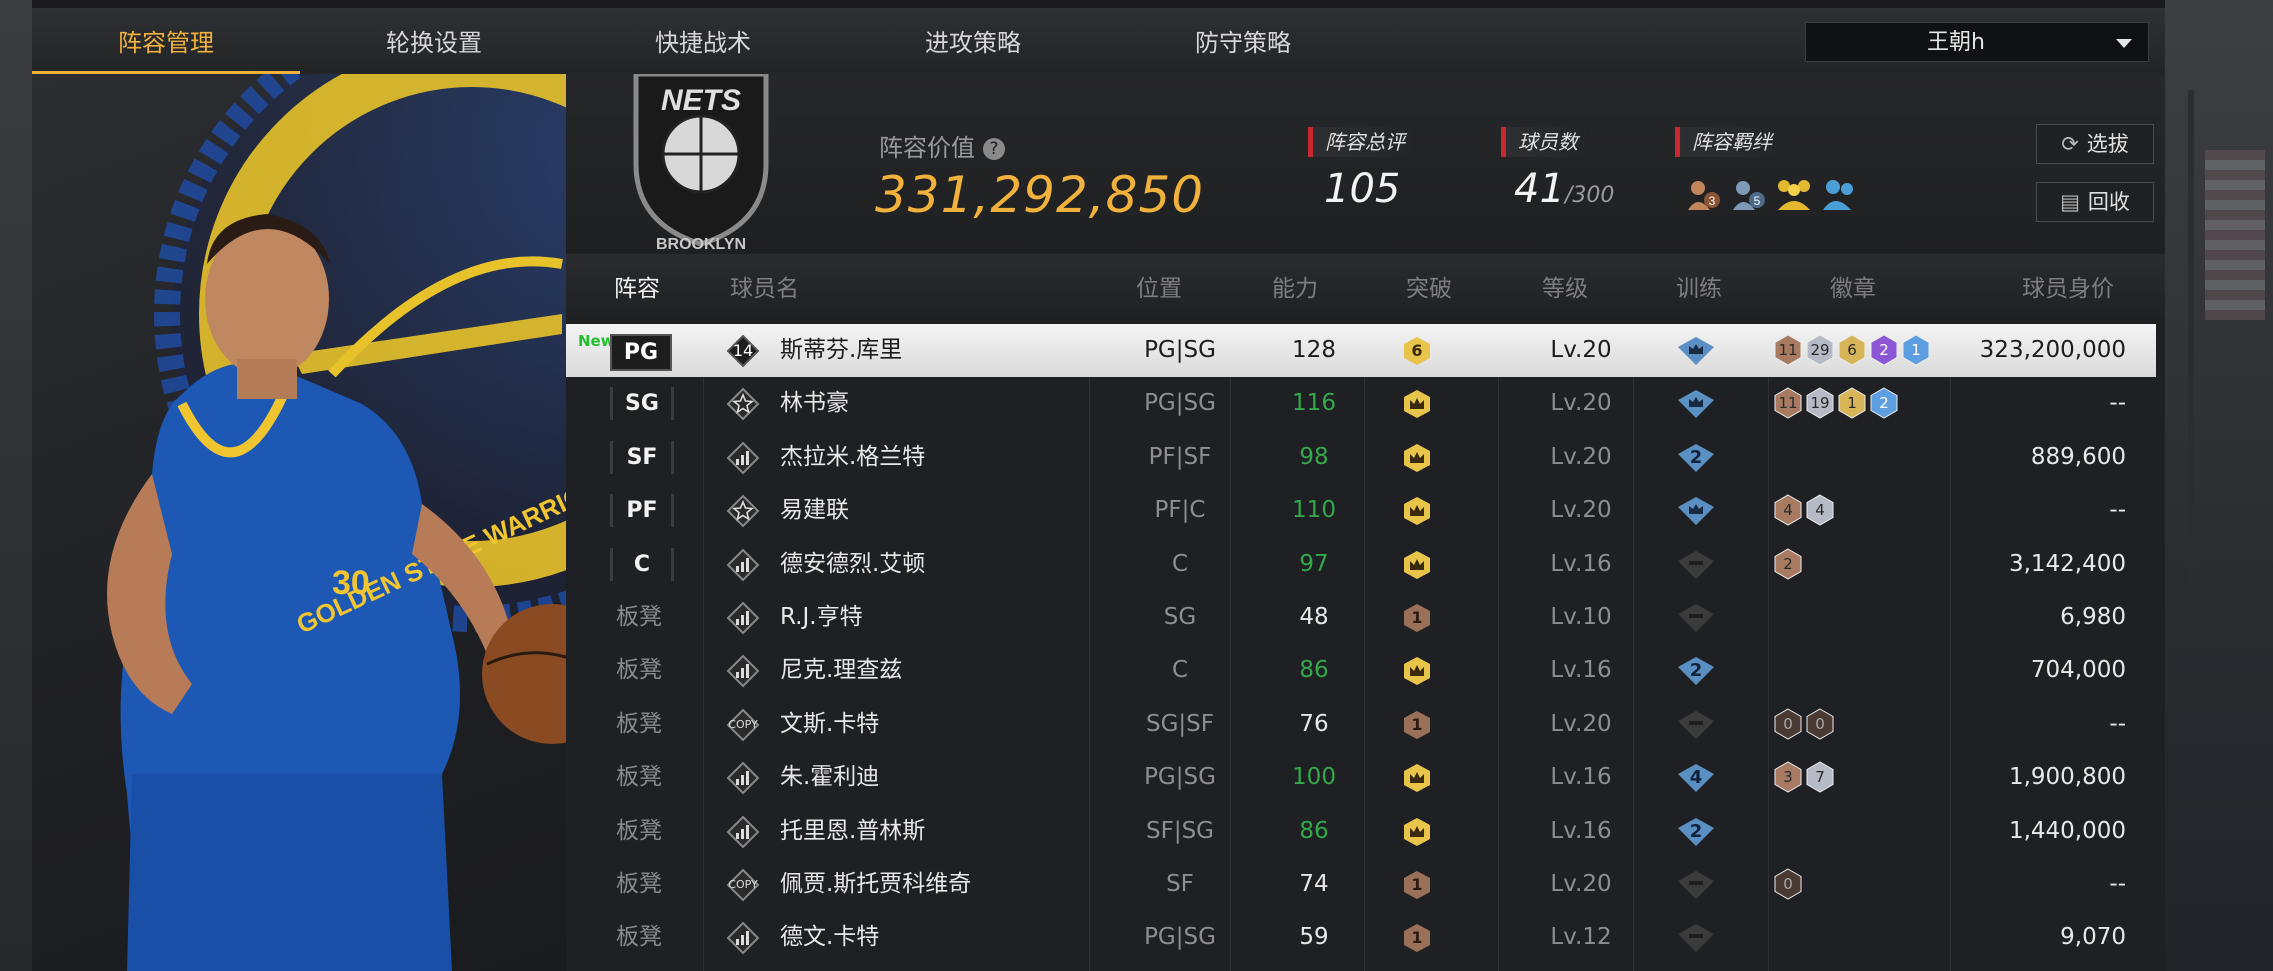  Describe the element at coordinates (642, 404) in the screenshot. I see `slot-badge: SG` at that location.